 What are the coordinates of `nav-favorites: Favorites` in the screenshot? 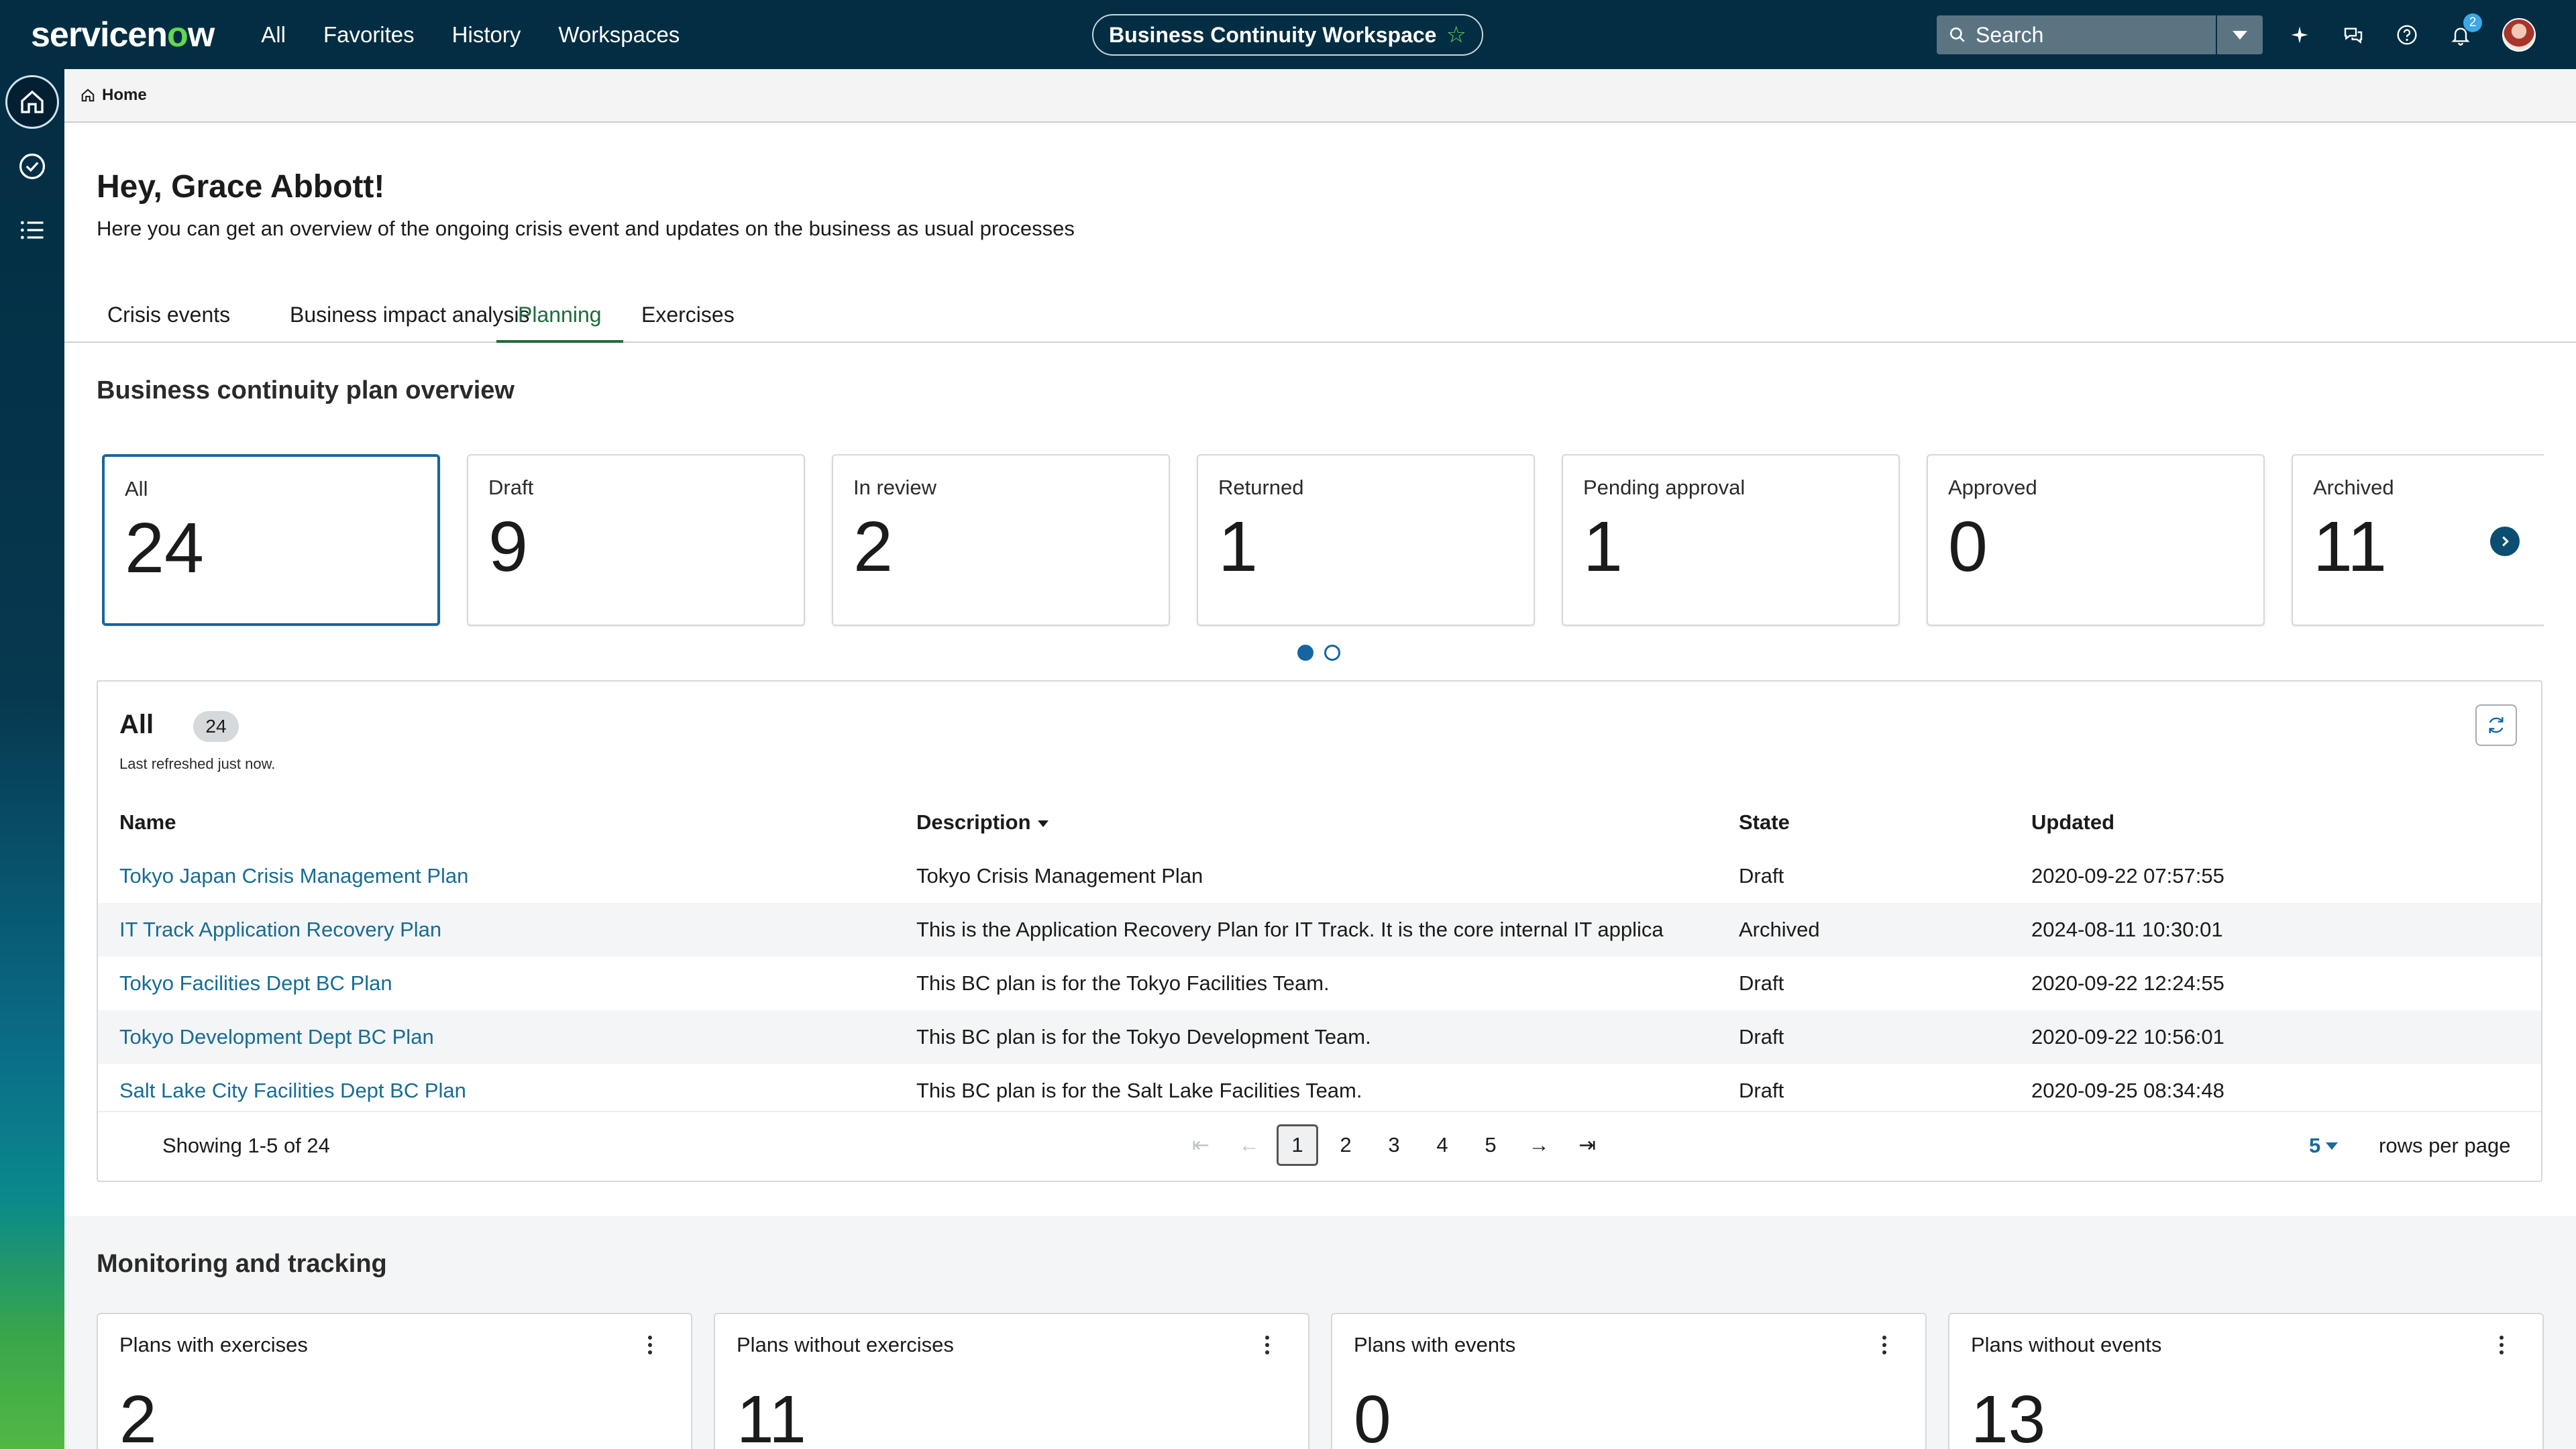 It's located at (369, 35).